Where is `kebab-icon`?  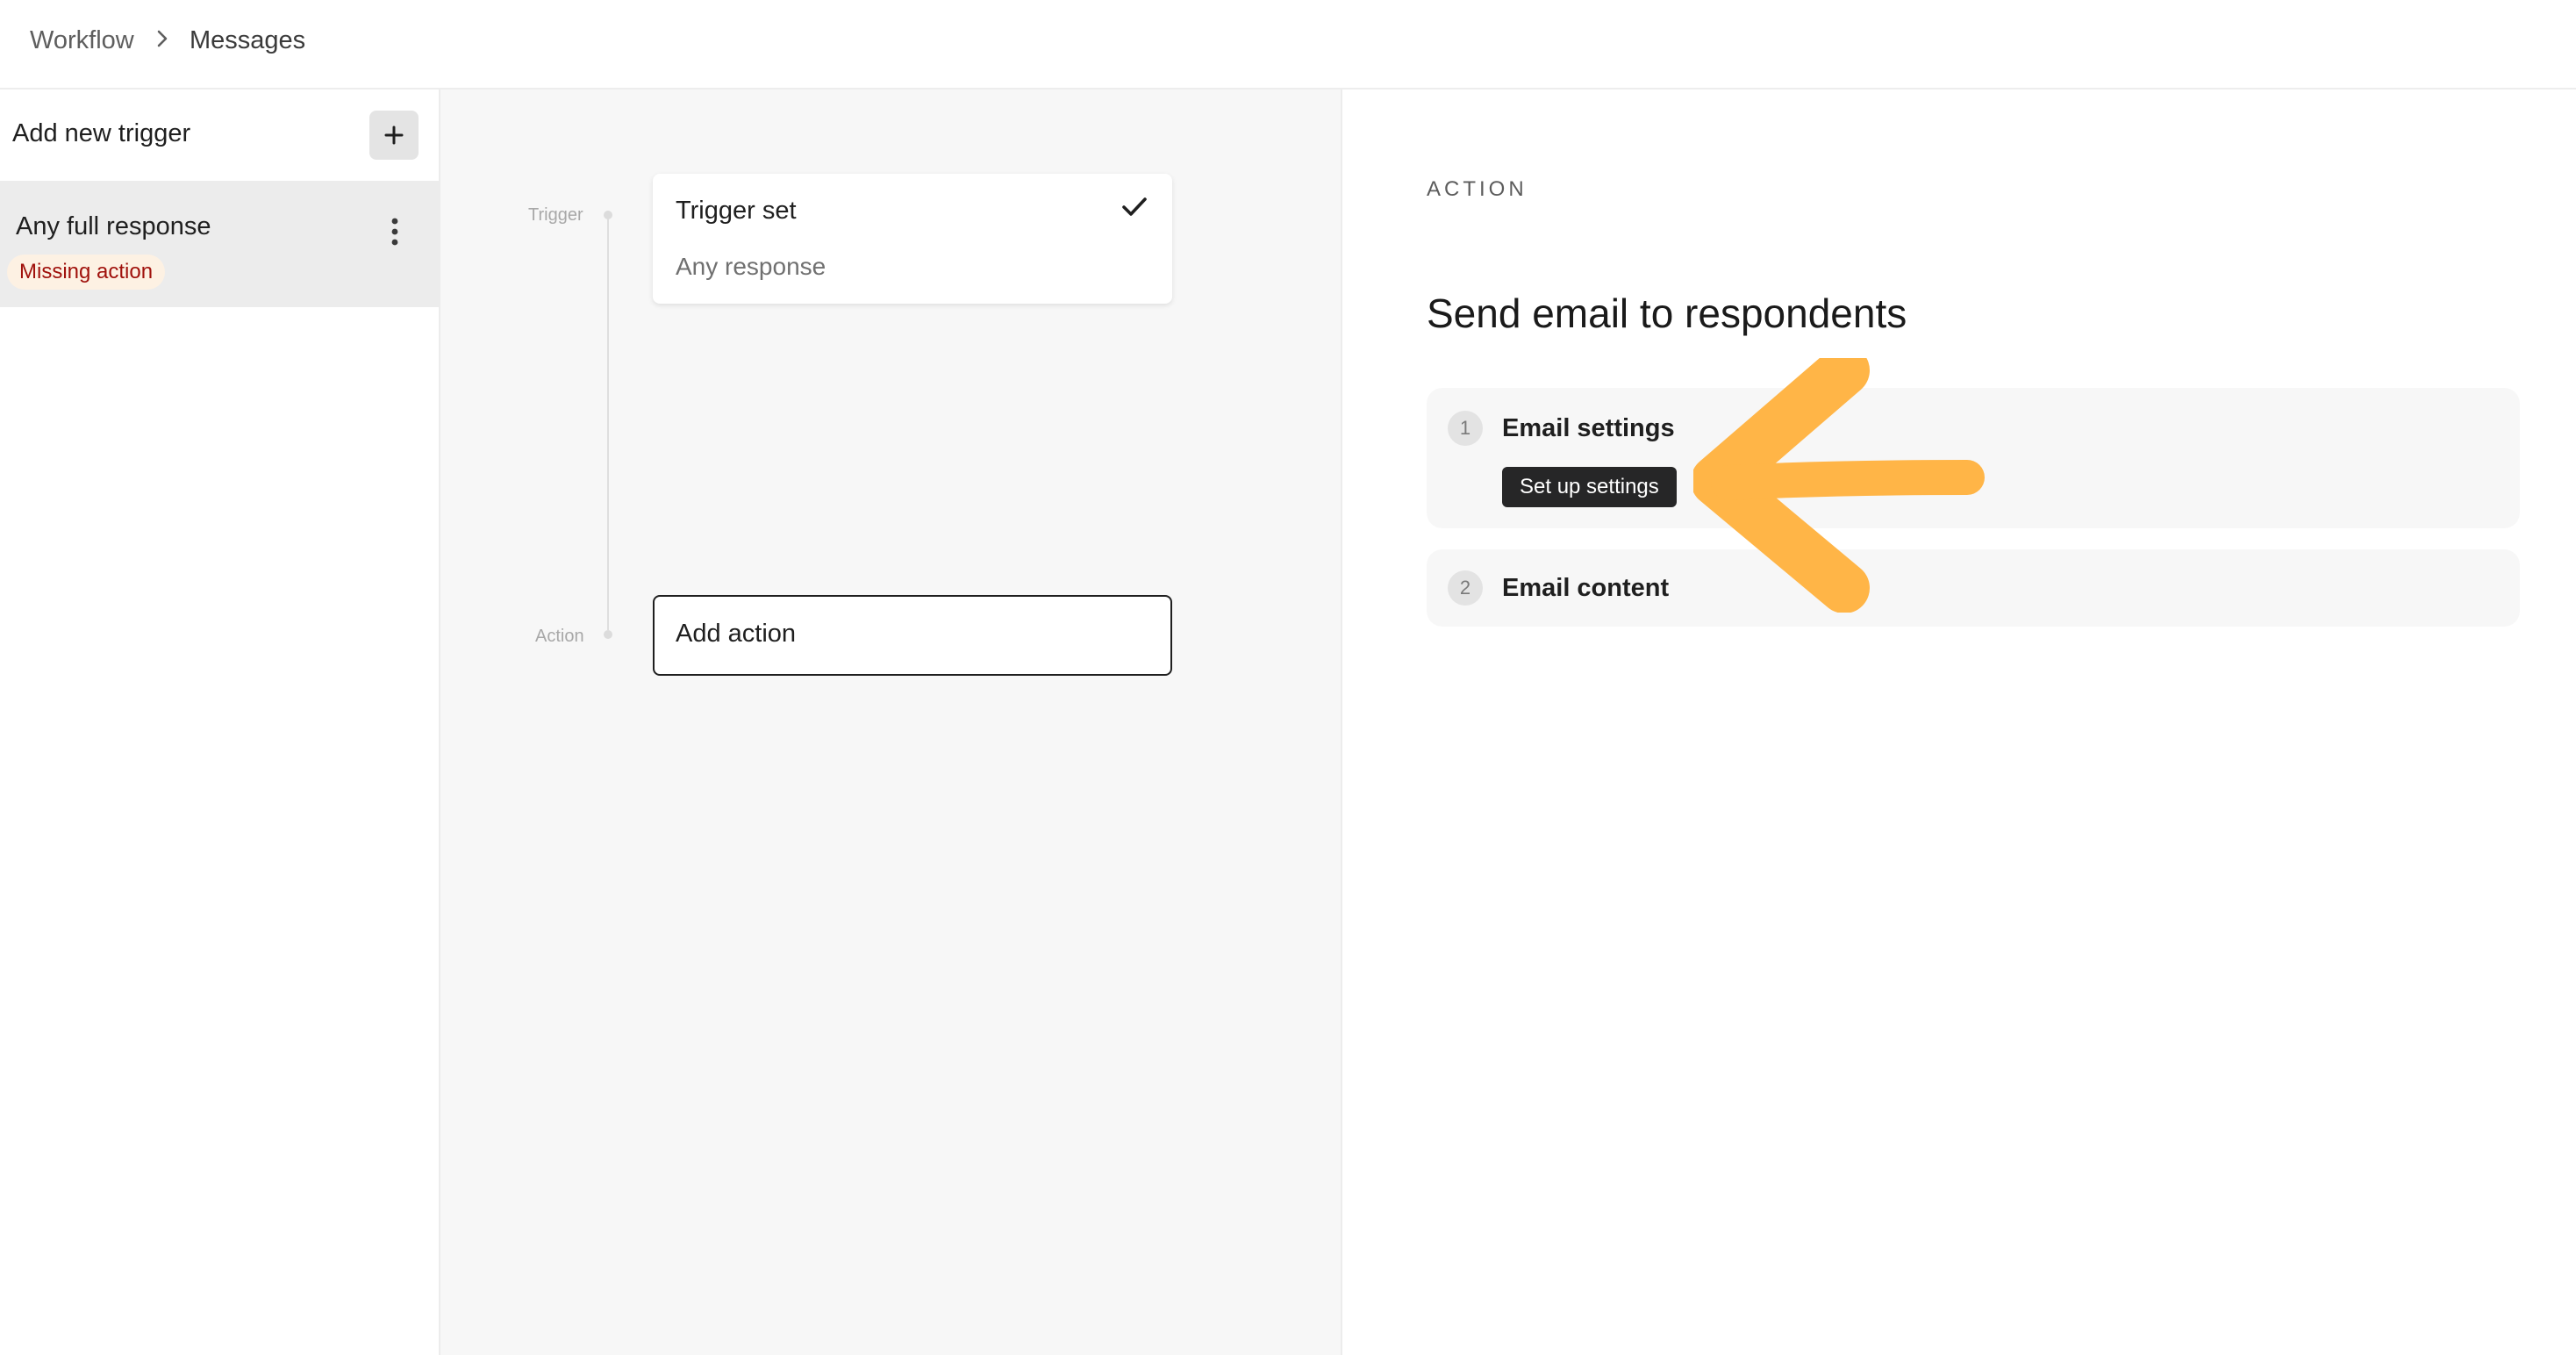 kebab-icon is located at coordinates (394, 232).